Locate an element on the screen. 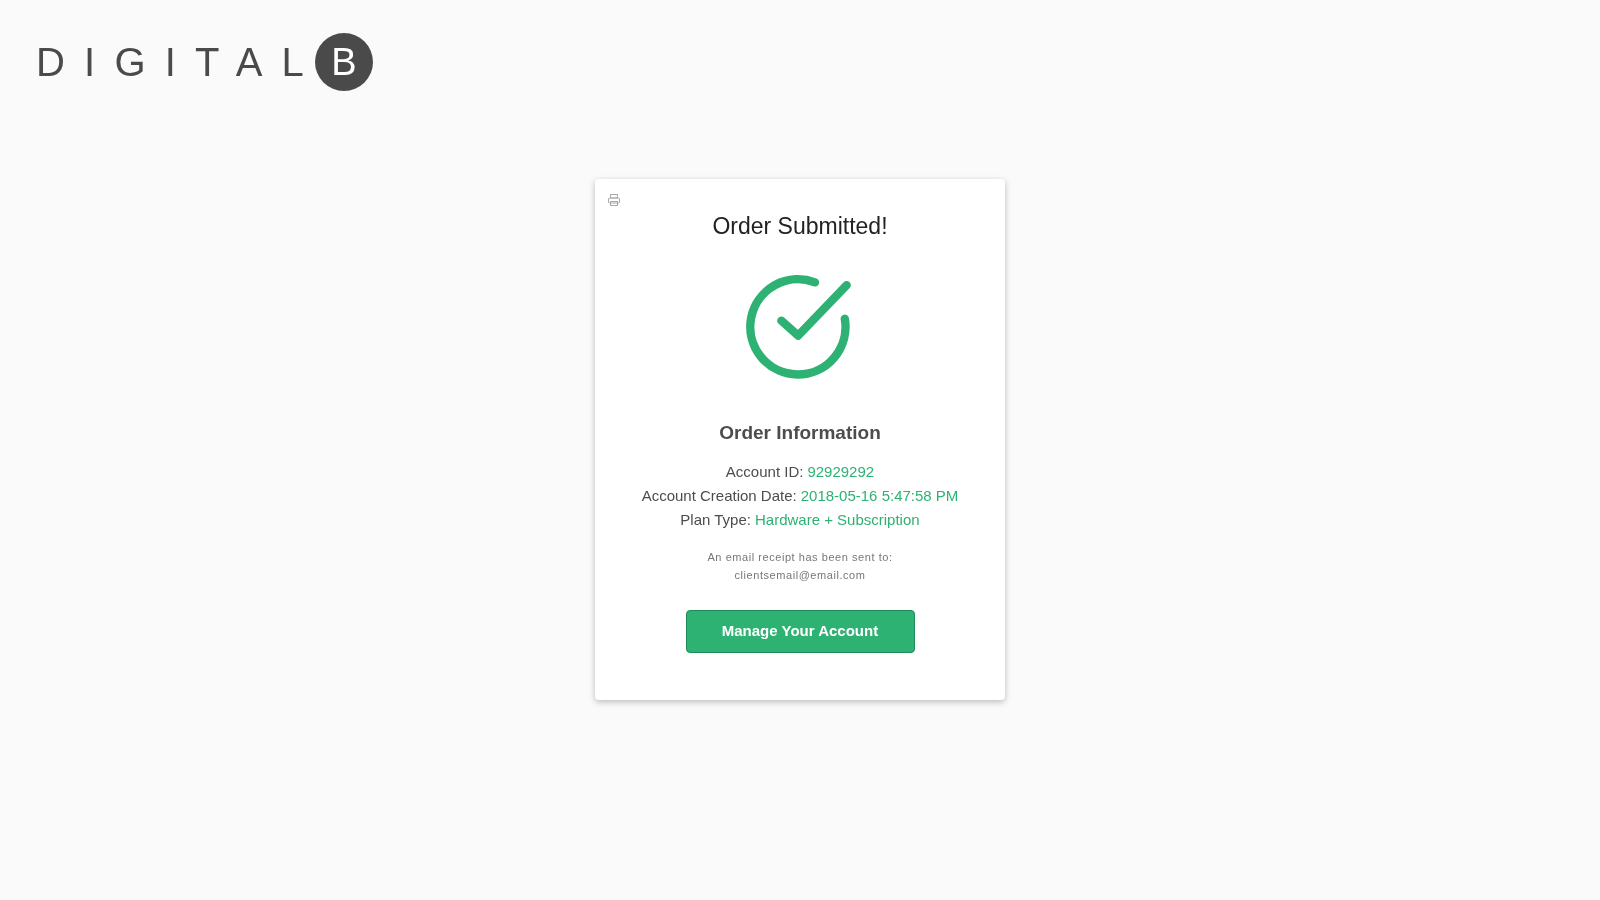  manage-account-button: Manage Your Account is located at coordinates (800, 631).